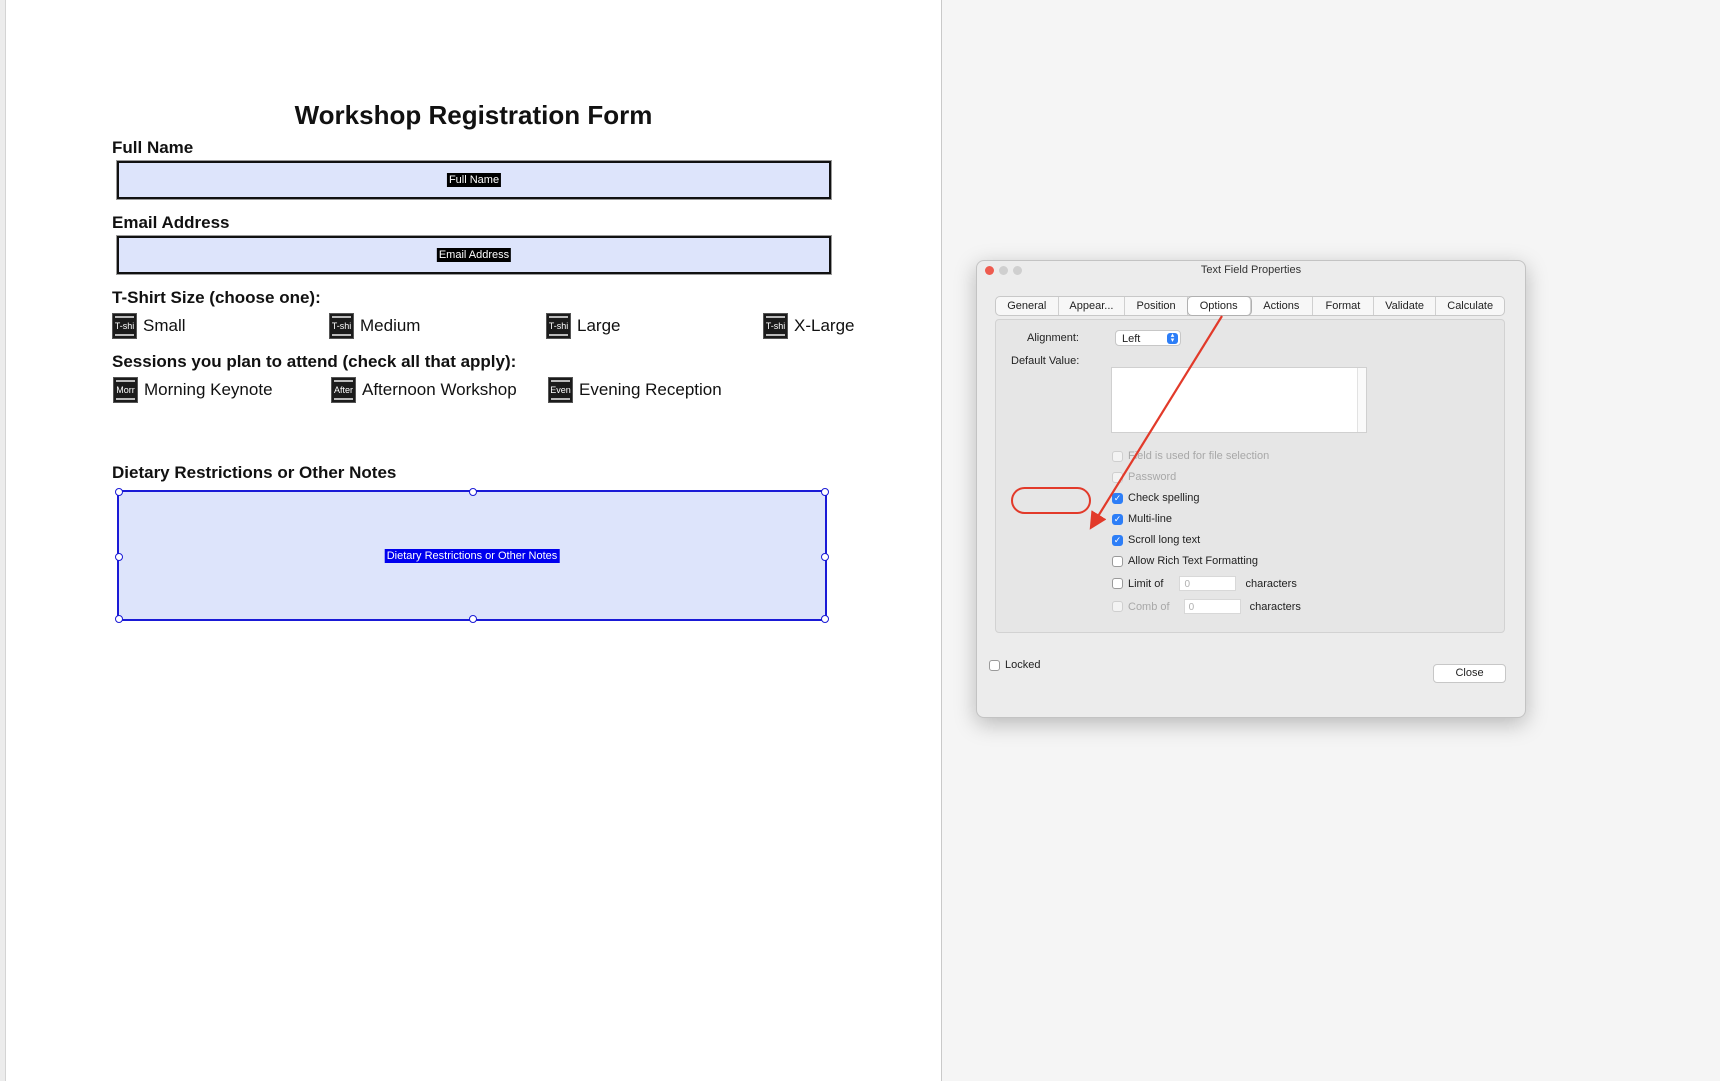  Describe the element at coordinates (1271, 583) in the screenshot. I see `limit-suffix: characters` at that location.